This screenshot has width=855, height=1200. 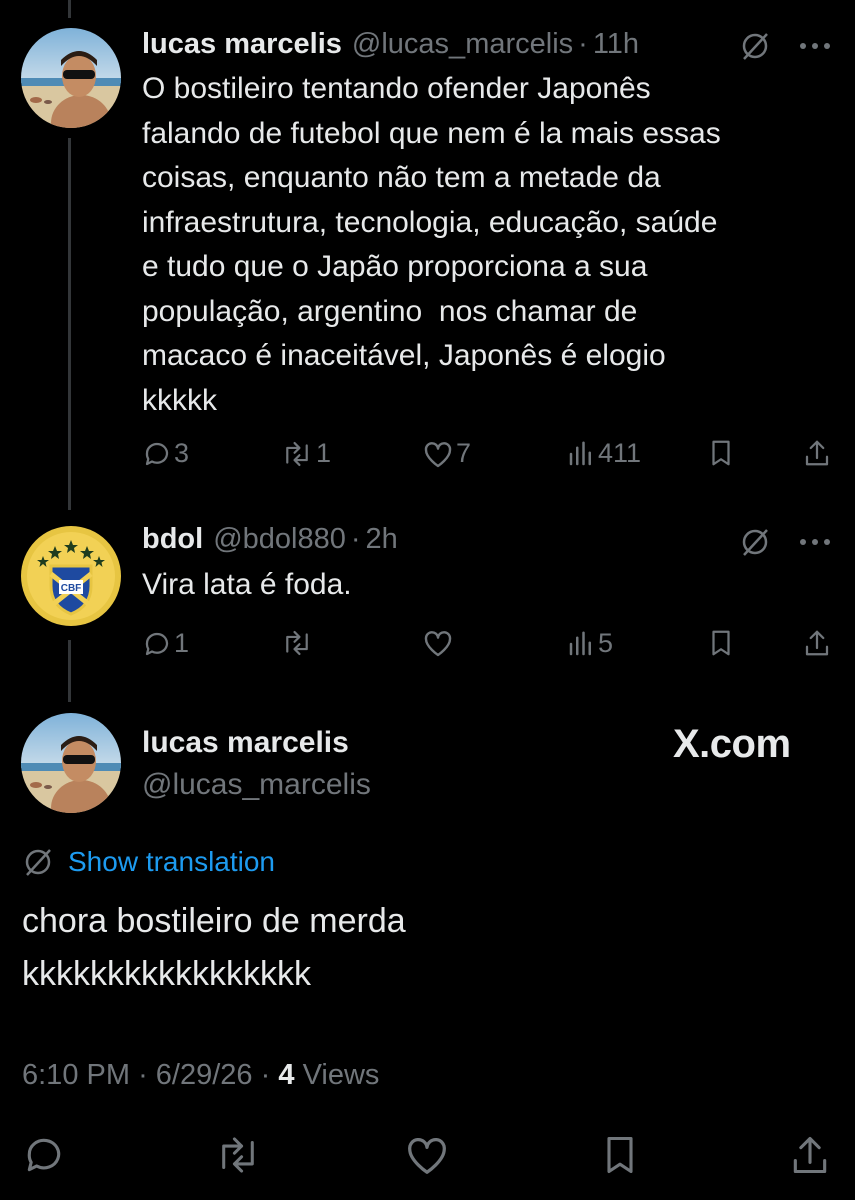 I want to click on tweet-timestamp: 6:10 PM, so click(x=76, y=1075).